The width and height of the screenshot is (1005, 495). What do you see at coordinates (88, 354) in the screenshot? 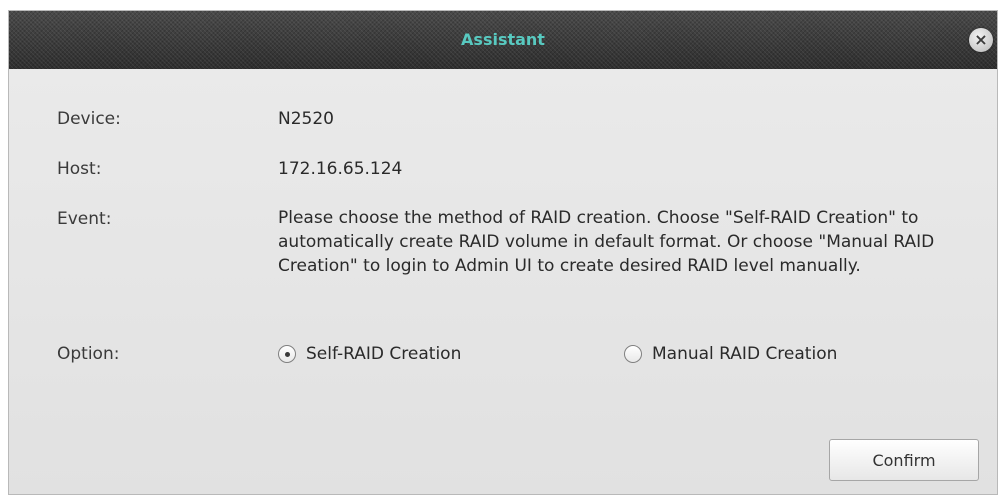
I see `option-label: Option:` at bounding box center [88, 354].